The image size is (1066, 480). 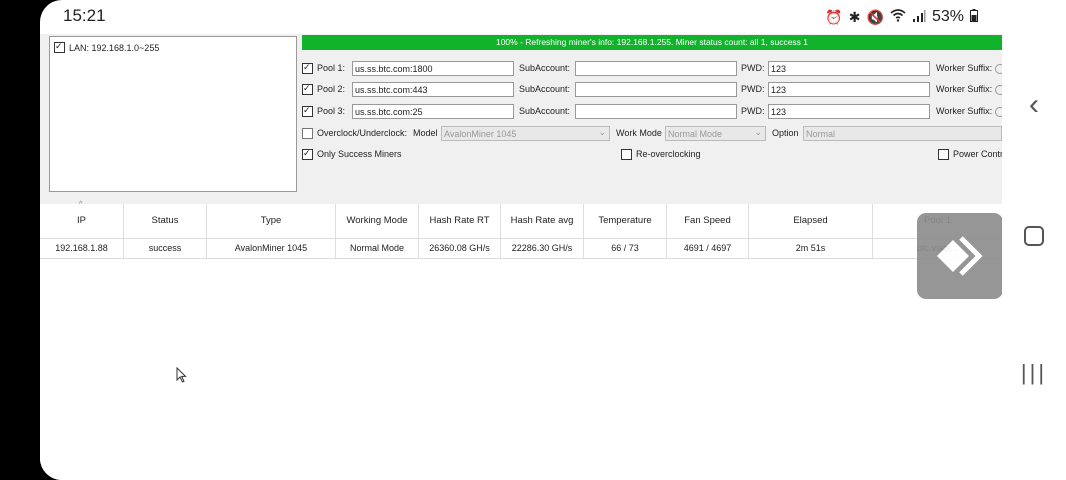 I want to click on pool-2-checkbox, so click(x=307, y=90).